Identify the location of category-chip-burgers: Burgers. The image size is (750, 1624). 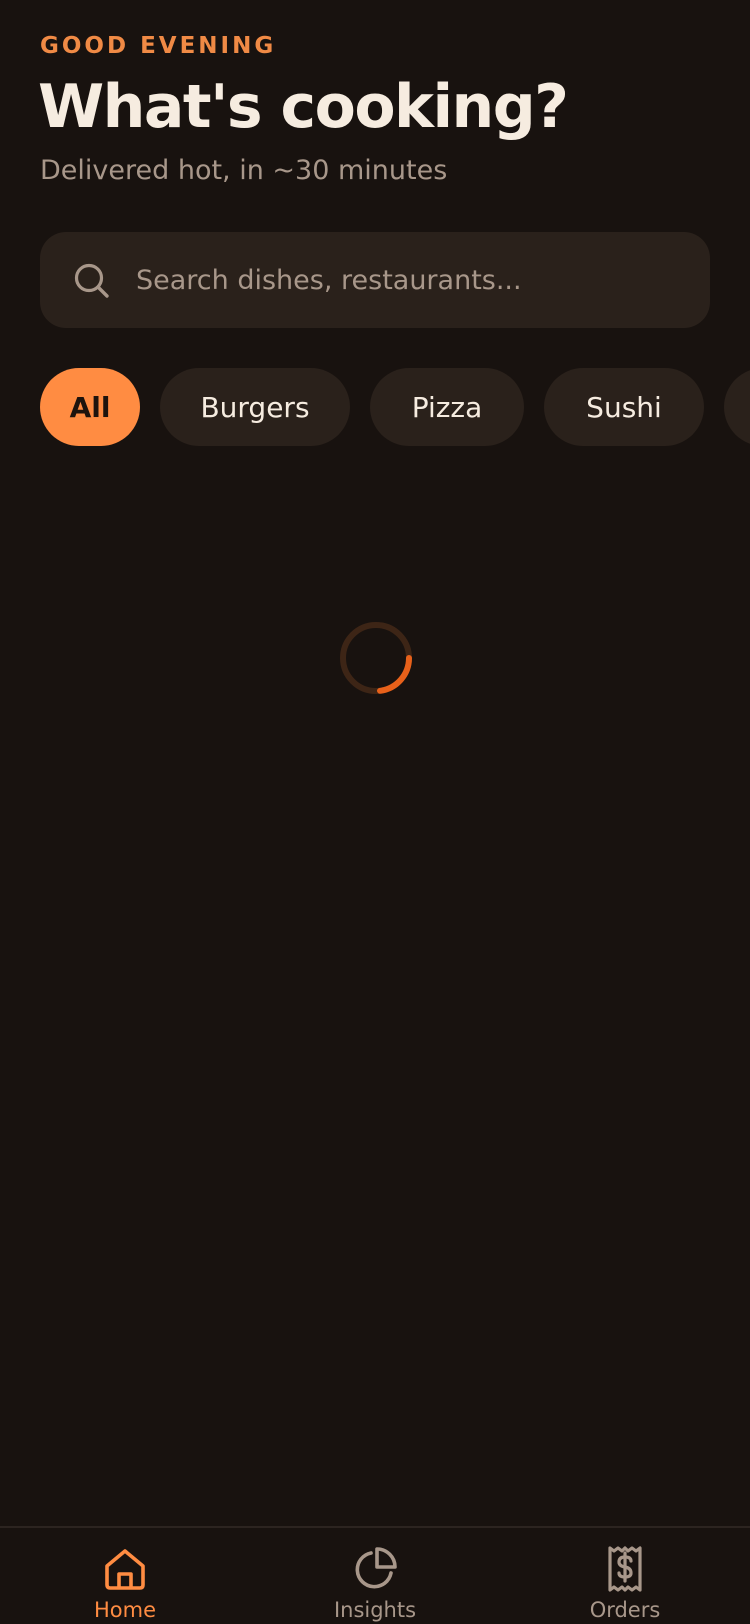
(255, 407).